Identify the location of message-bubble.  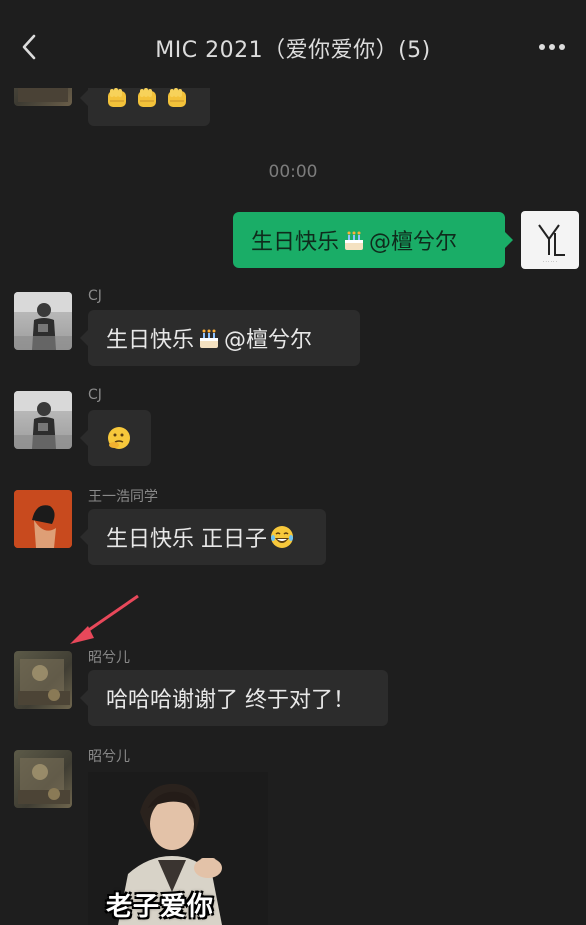
(115, 438).